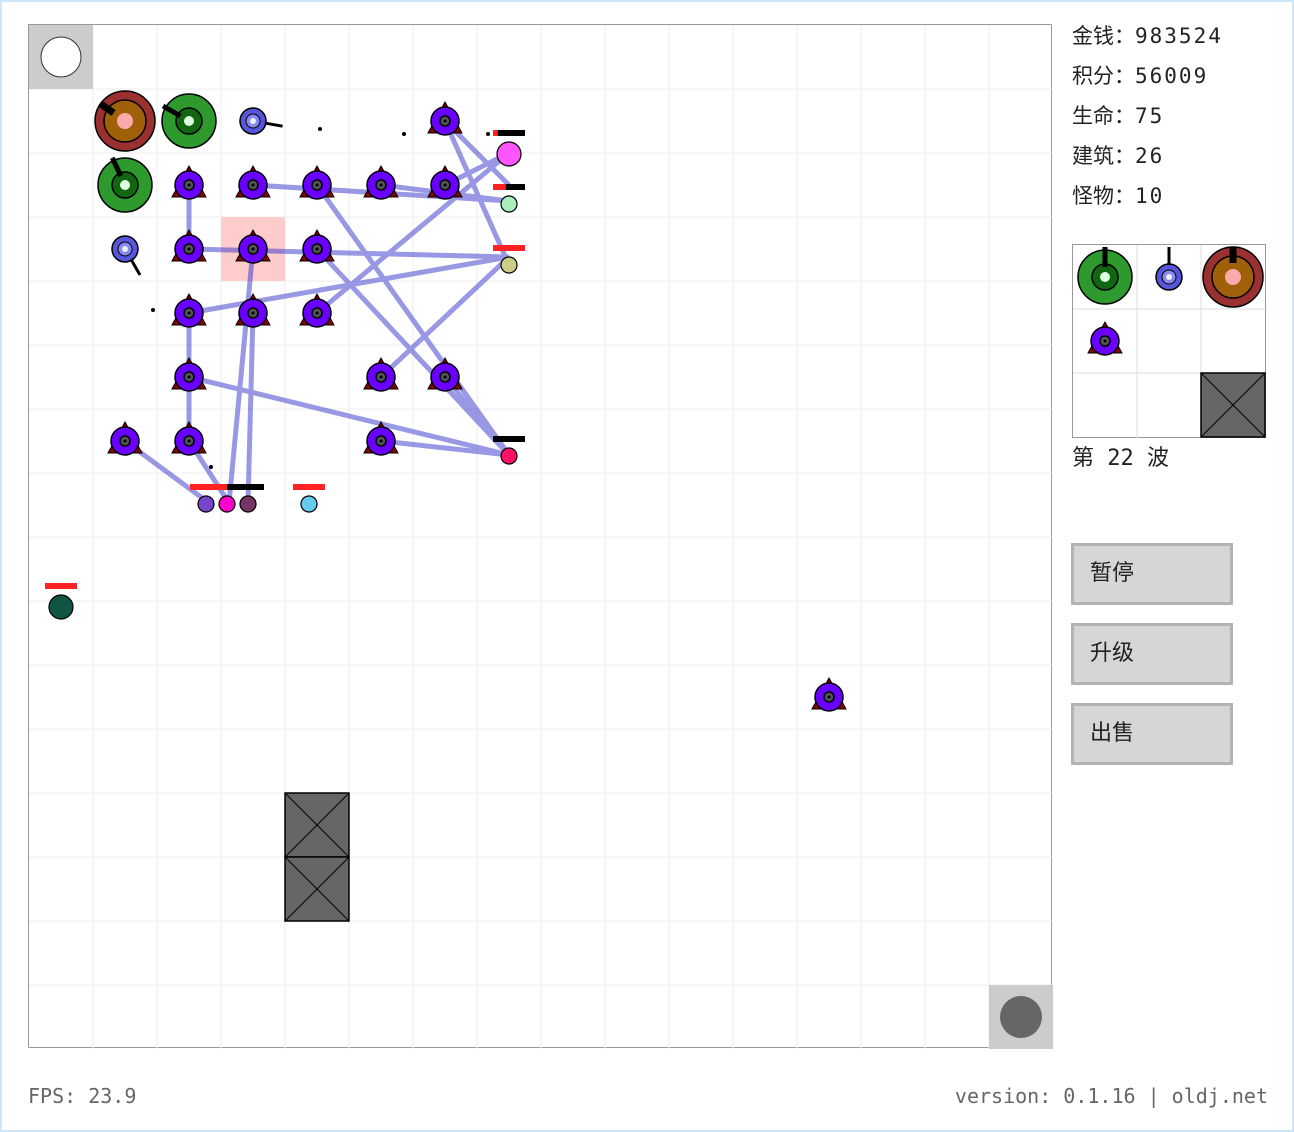 This screenshot has height=1132, width=1294. I want to click on stat-label: 积分：, so click(1103, 76).